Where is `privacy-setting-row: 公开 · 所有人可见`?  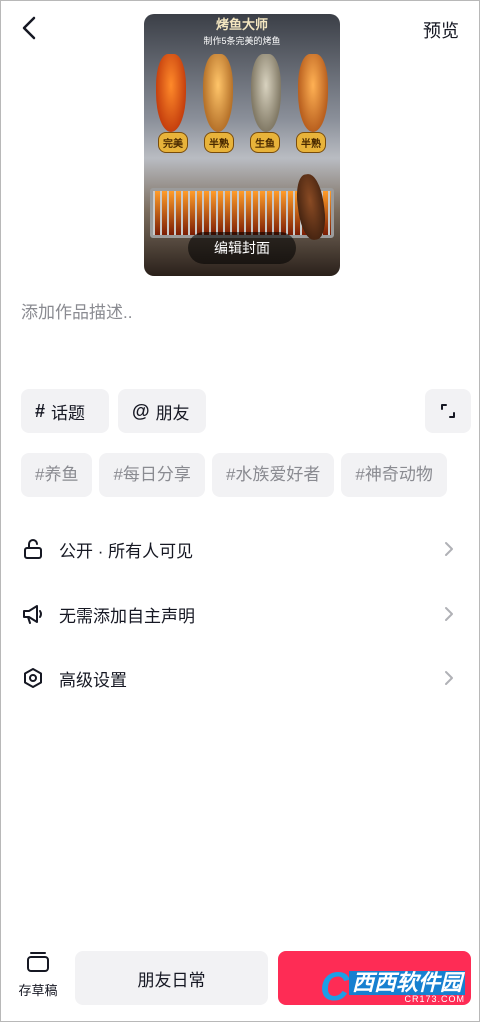
privacy-setting-row: 公开 · 所有人可见 is located at coordinates (240, 549).